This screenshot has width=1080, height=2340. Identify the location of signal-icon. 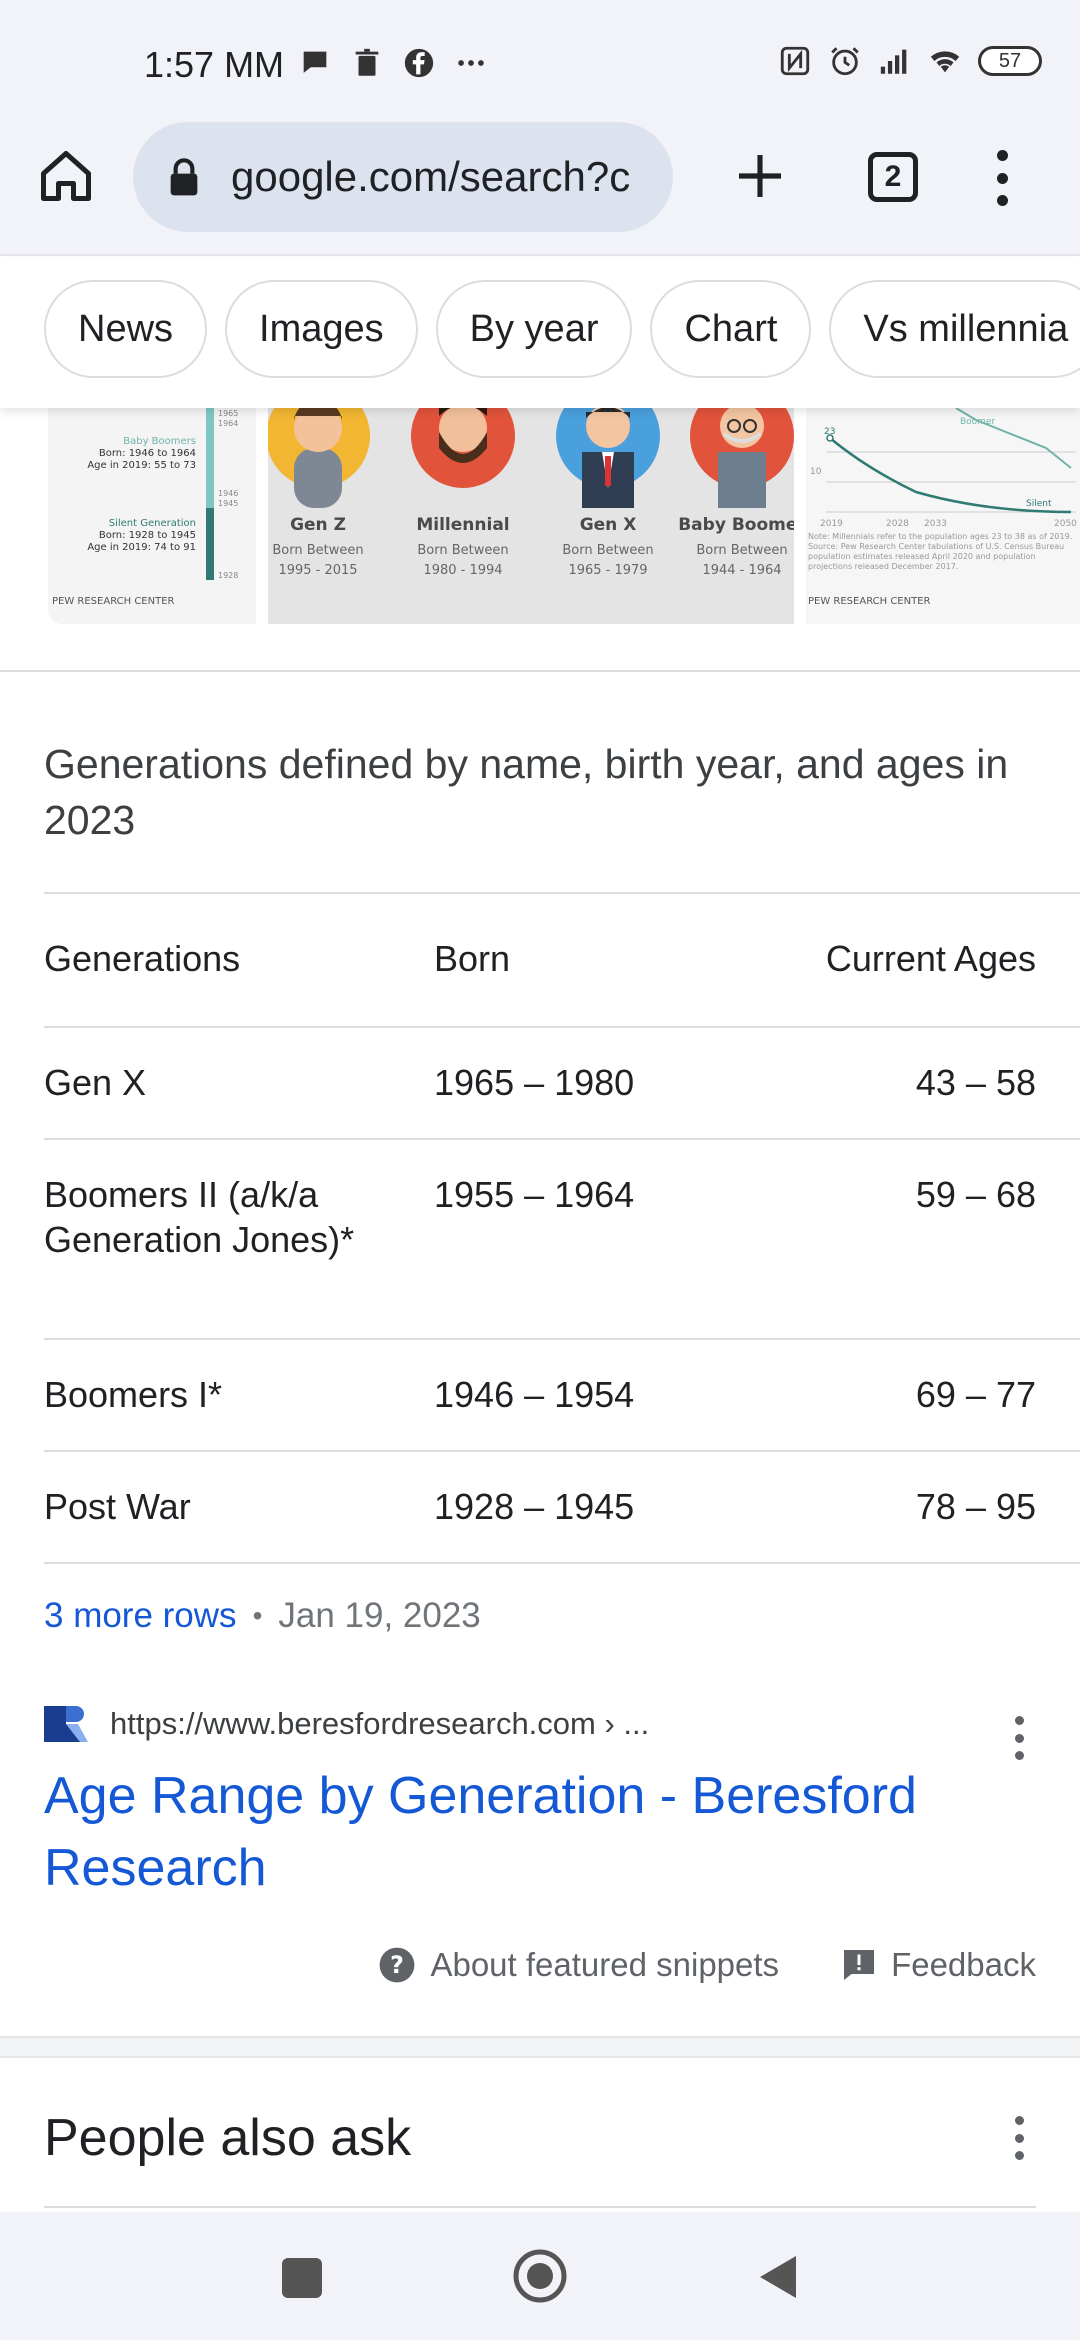
(893, 61).